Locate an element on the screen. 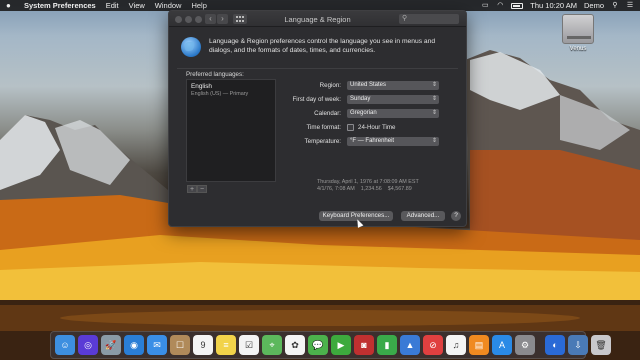  globe-flag-icon is located at coordinates (191, 47).